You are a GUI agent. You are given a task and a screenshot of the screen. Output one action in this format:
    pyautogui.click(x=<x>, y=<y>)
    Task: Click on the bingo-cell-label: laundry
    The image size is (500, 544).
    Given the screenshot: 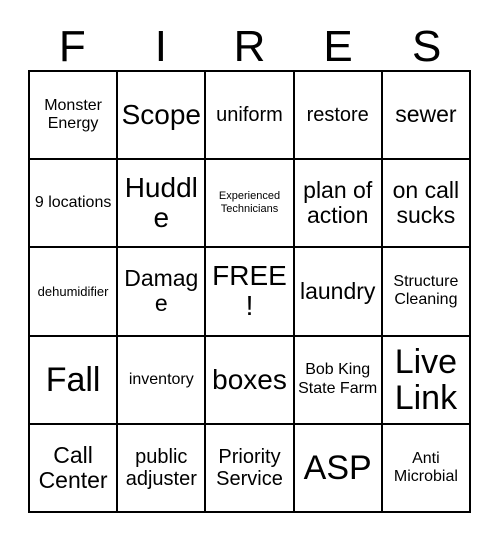 What is the action you would take?
    pyautogui.click(x=337, y=290)
    